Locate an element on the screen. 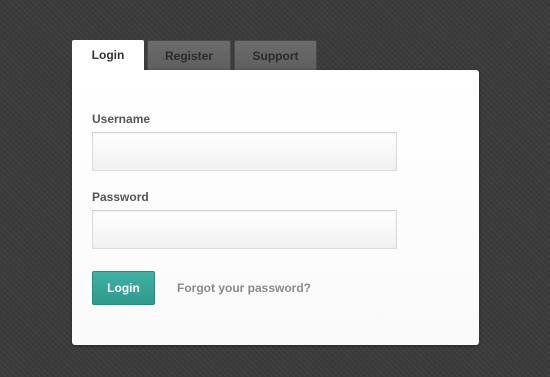 This screenshot has width=550, height=377. password-input is located at coordinates (244, 229).